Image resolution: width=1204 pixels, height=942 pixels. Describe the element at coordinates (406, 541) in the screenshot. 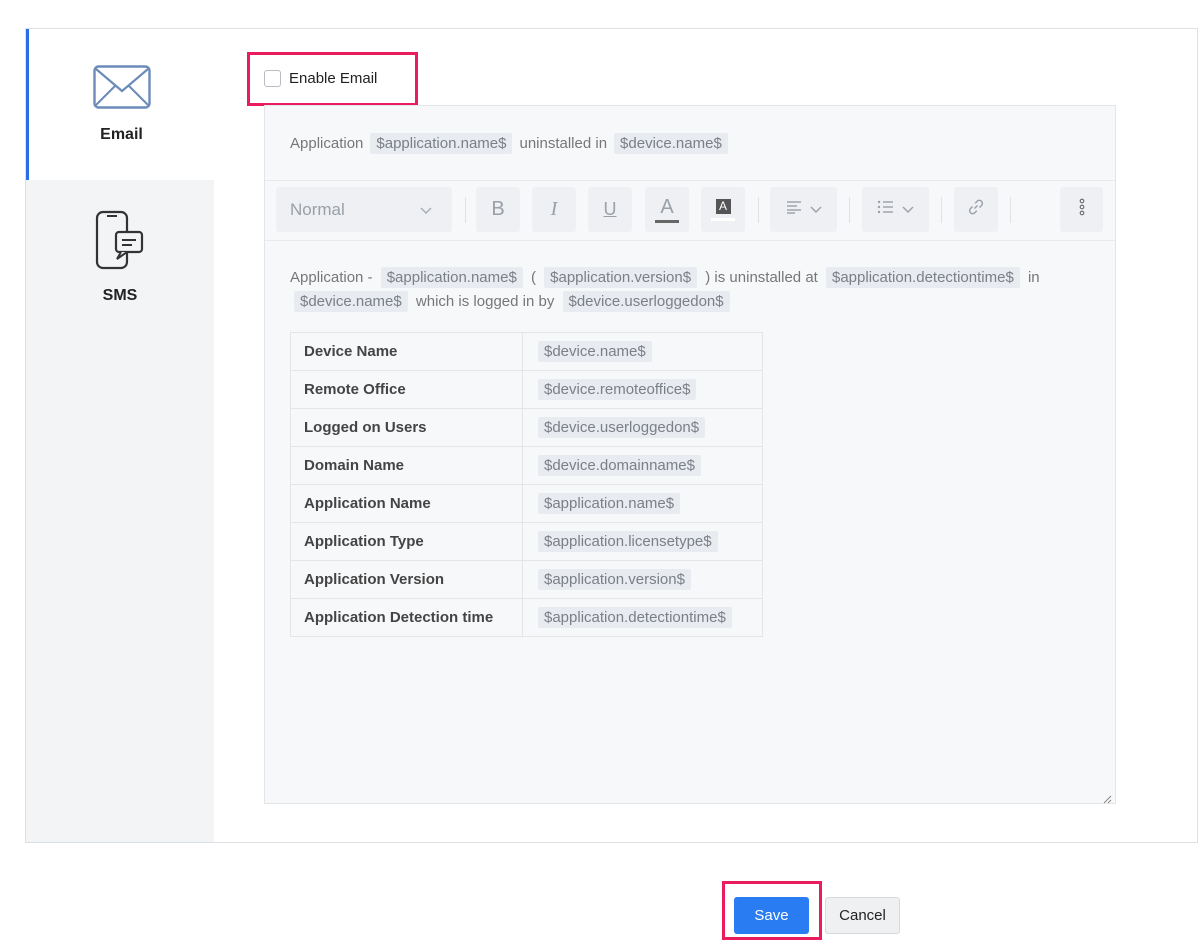

I see `row-label: Application Type` at that location.